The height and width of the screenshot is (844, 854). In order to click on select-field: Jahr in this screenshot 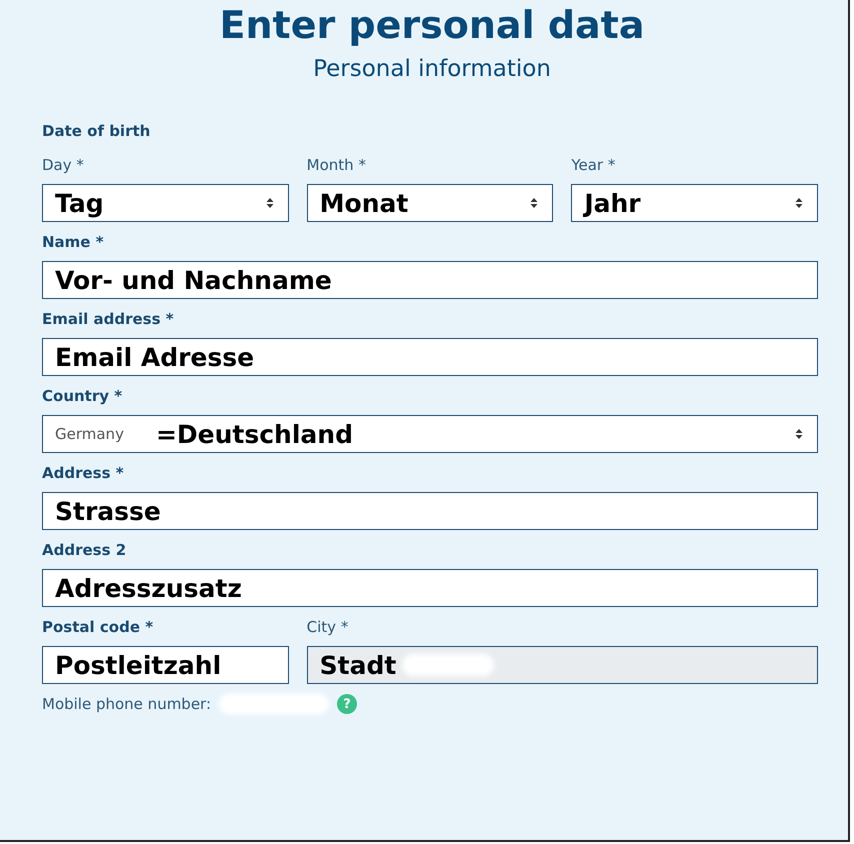, I will do `click(694, 203)`.